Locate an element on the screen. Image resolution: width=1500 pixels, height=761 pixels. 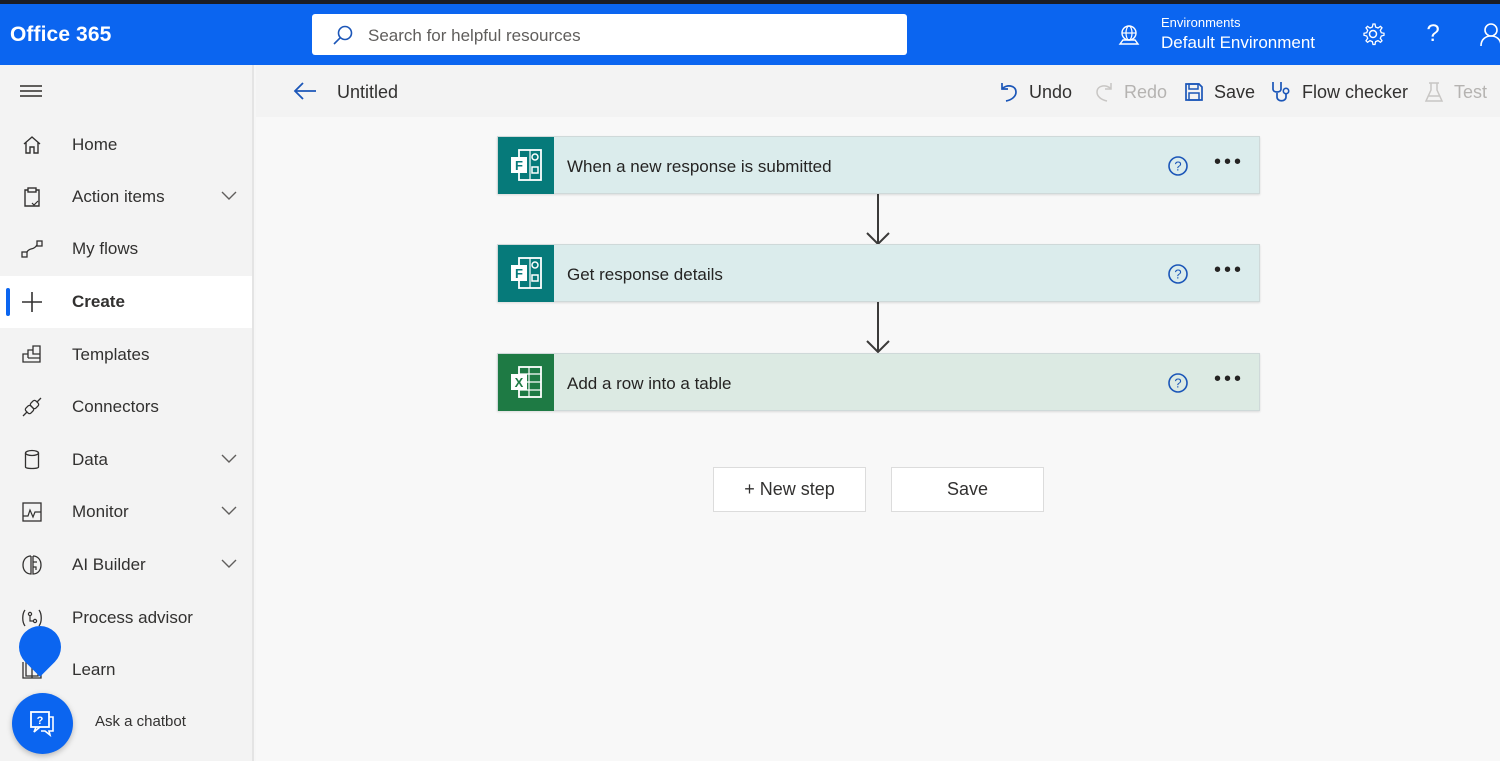
test-button: Test is located at coordinates (1455, 92).